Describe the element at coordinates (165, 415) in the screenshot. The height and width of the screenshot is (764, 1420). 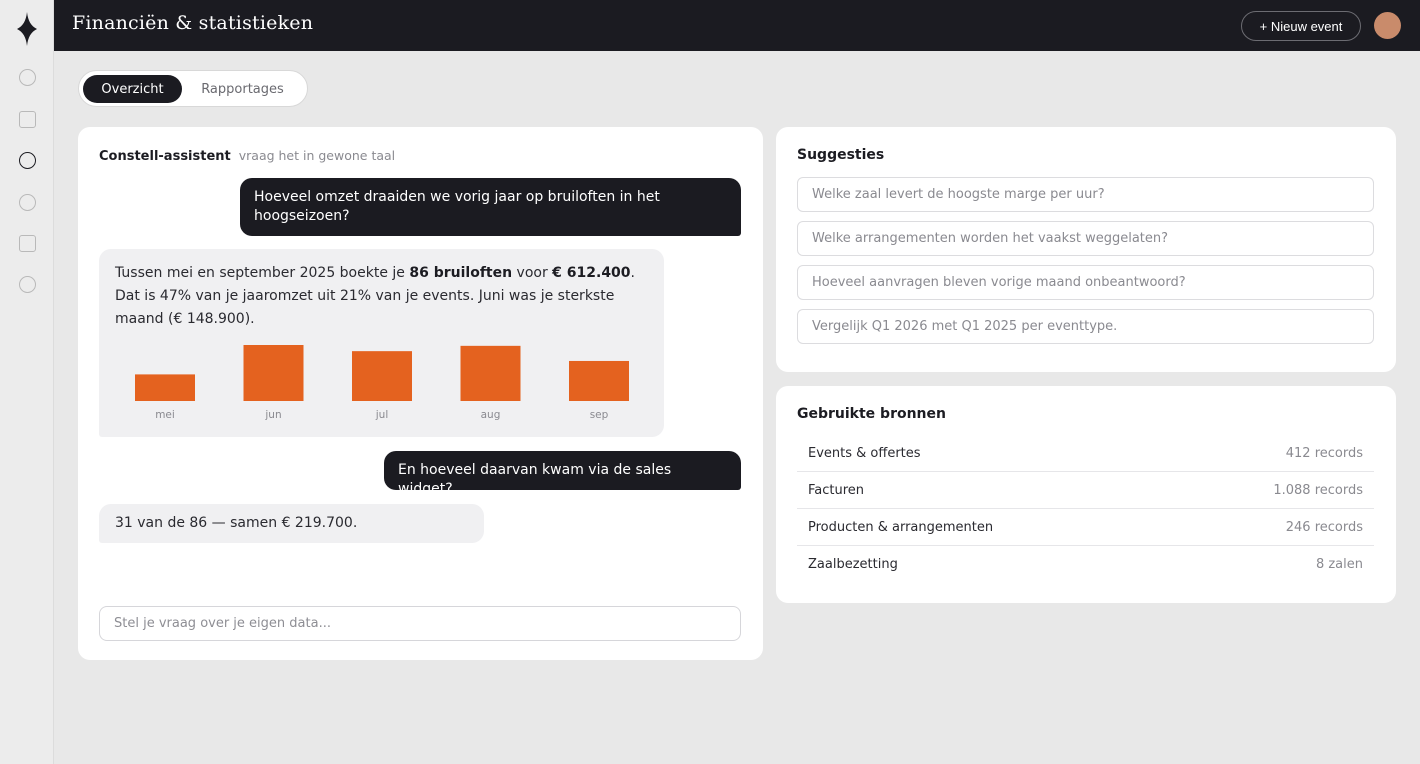
I see `chart-tick-label: mei` at that location.